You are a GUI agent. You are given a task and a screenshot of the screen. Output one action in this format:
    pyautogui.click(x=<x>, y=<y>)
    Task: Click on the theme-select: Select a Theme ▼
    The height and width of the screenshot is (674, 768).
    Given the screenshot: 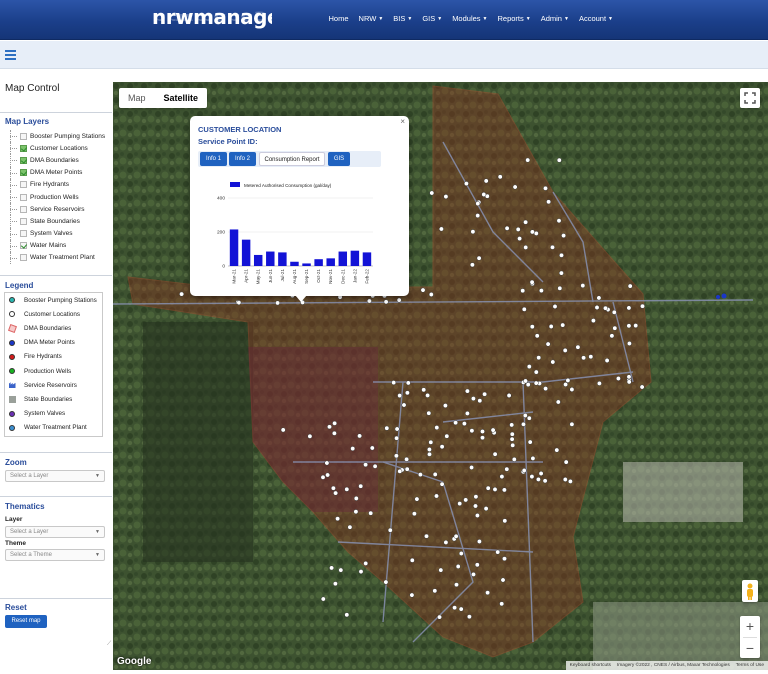 What is the action you would take?
    pyautogui.click(x=55, y=555)
    